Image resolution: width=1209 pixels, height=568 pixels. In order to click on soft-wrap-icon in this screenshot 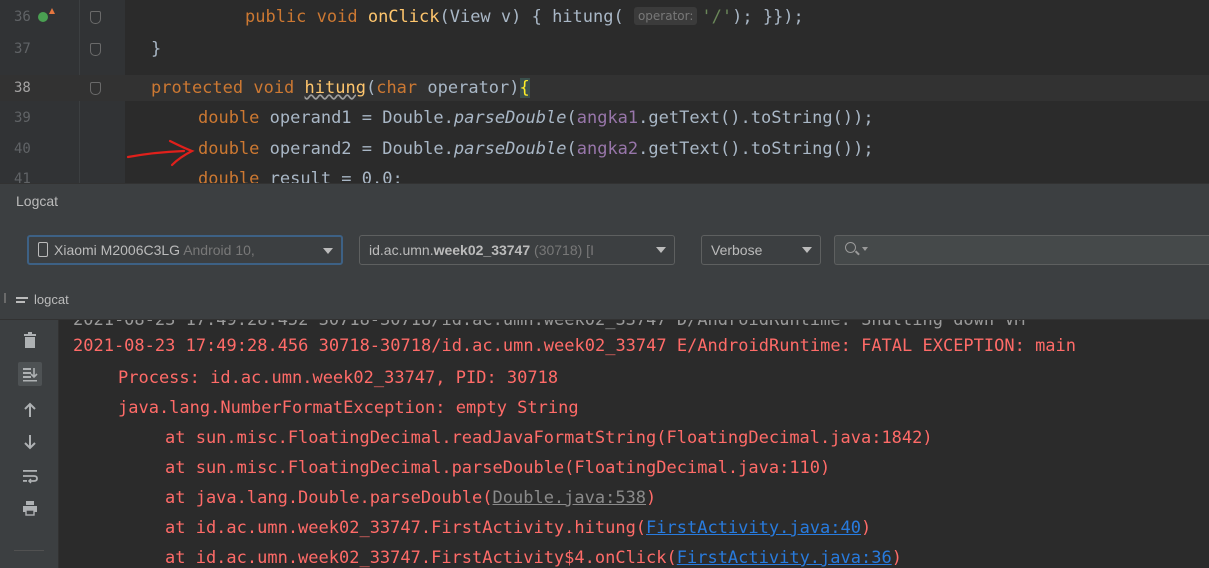, I will do `click(30, 476)`.